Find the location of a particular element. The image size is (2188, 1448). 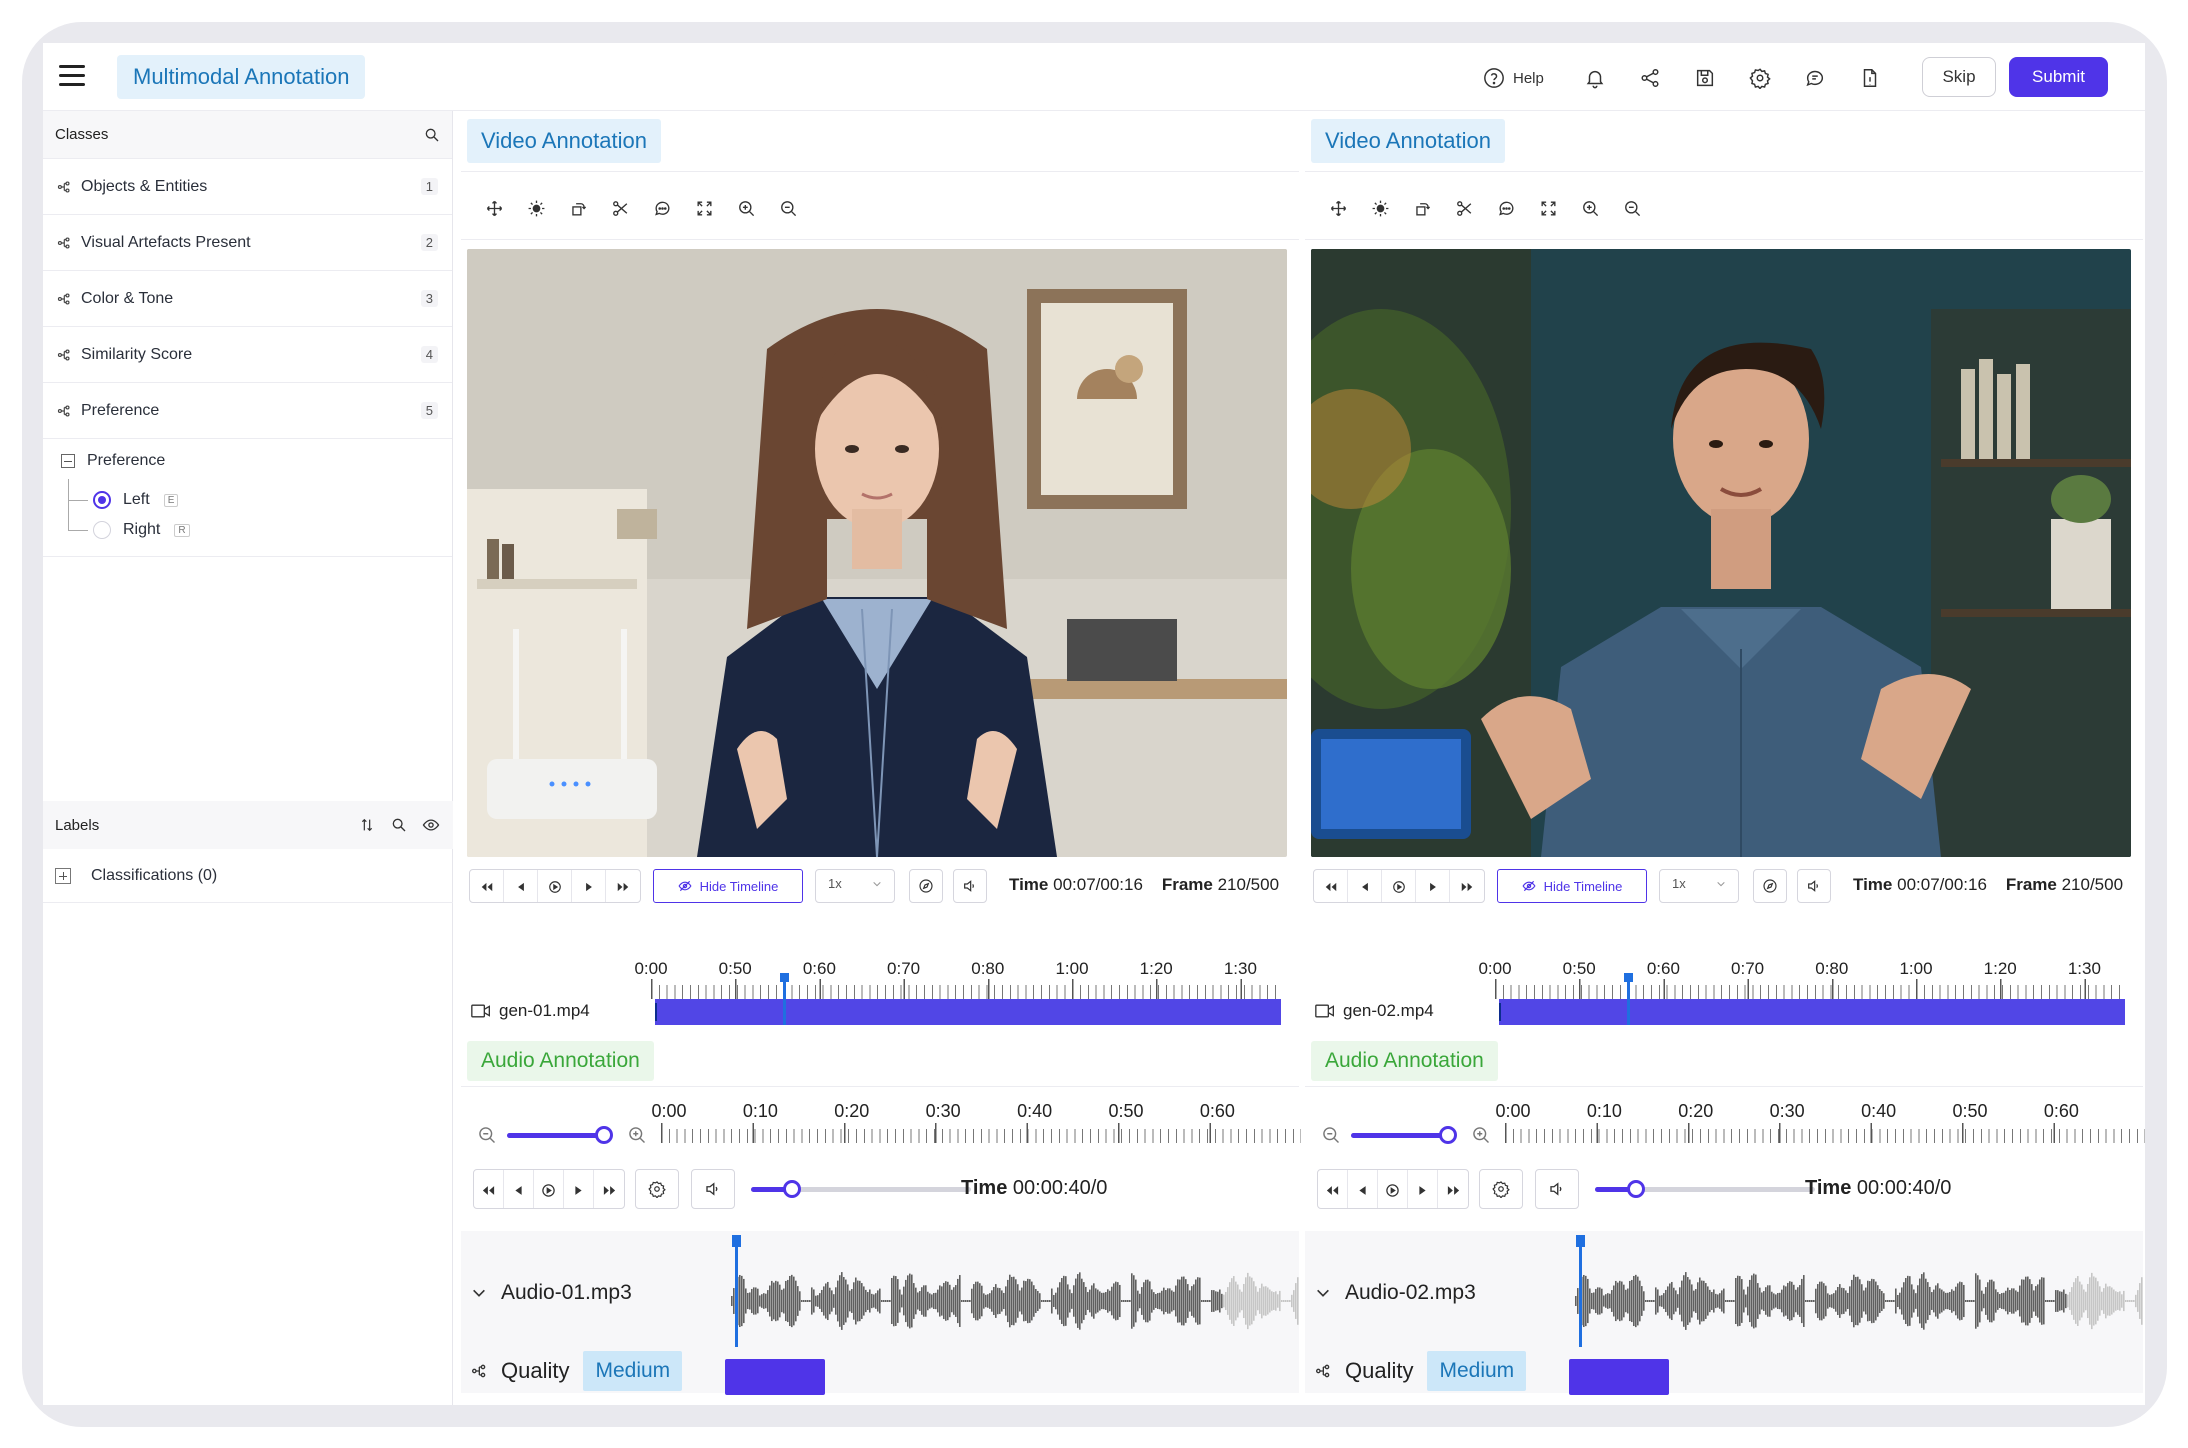

skip-button: Skip is located at coordinates (1959, 77).